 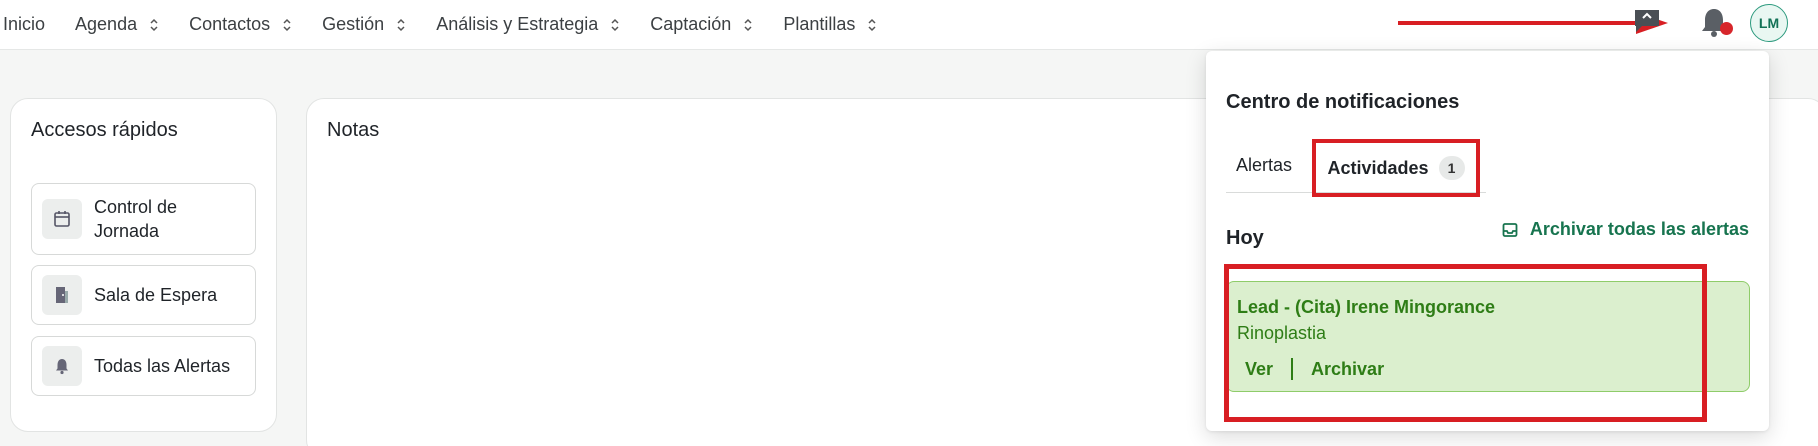 What do you see at coordinates (528, 24) in the screenshot?
I see `nav-item-analisis: Análisis y Estrategia` at bounding box center [528, 24].